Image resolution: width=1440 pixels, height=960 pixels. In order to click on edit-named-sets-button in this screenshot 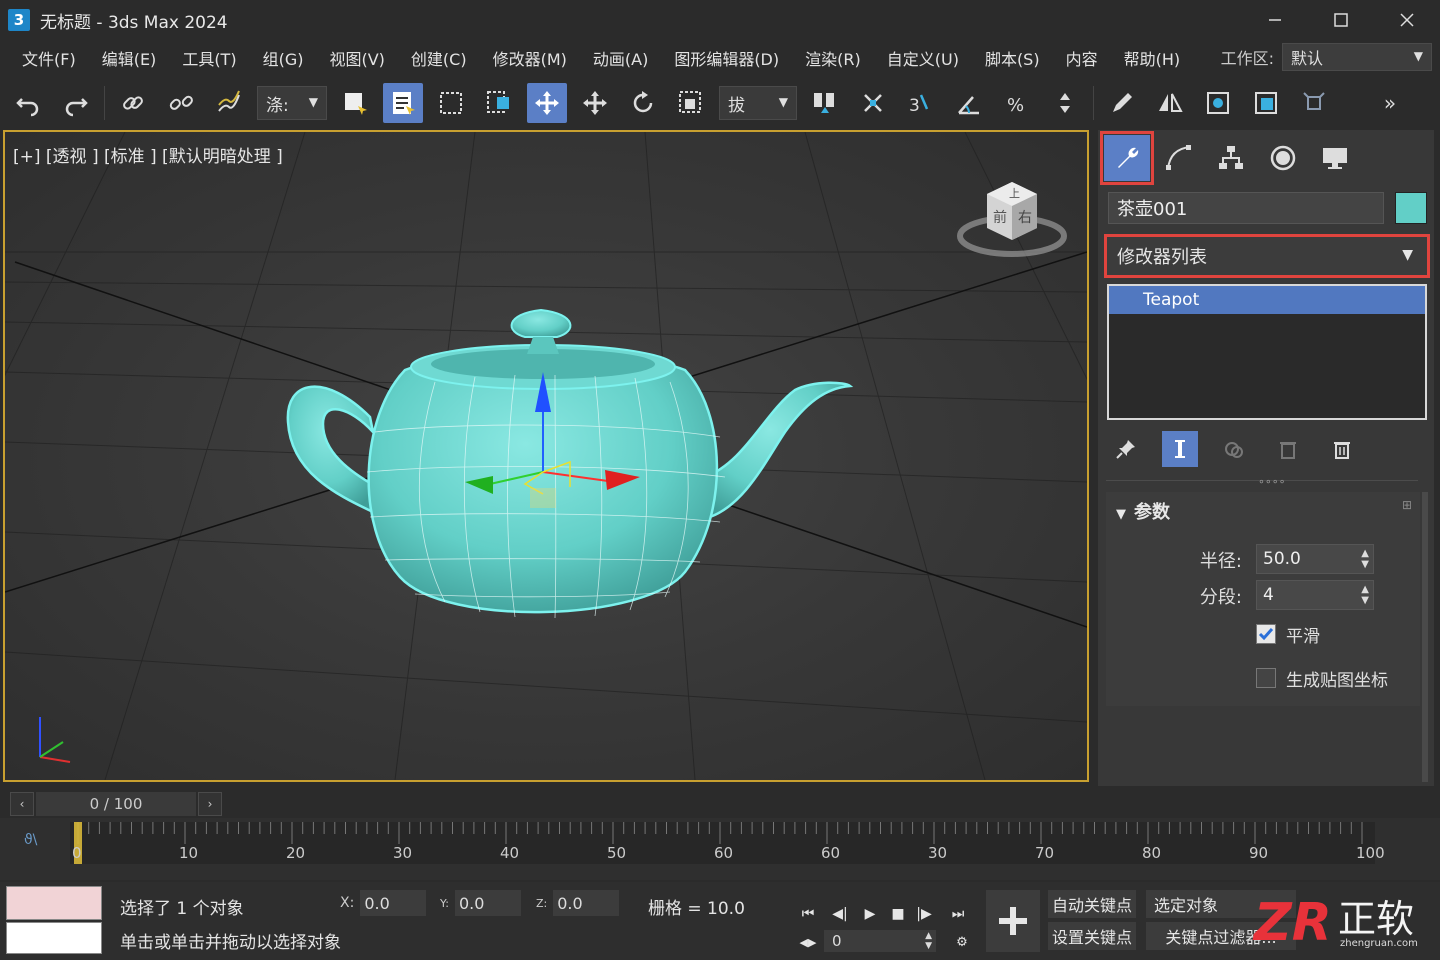, I will do `click(1122, 103)`.